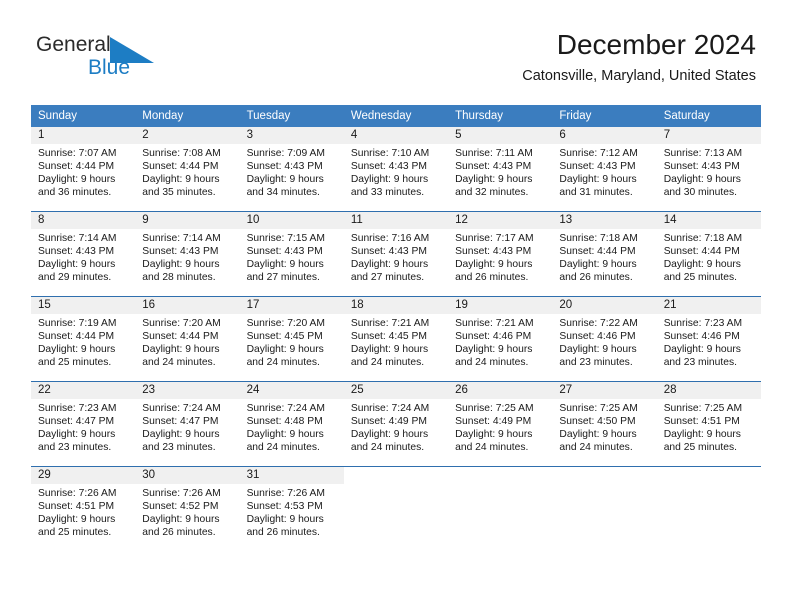  Describe the element at coordinates (284, 507) in the screenshot. I see `sunset-text: Sunset: 4:53 PM` at that location.